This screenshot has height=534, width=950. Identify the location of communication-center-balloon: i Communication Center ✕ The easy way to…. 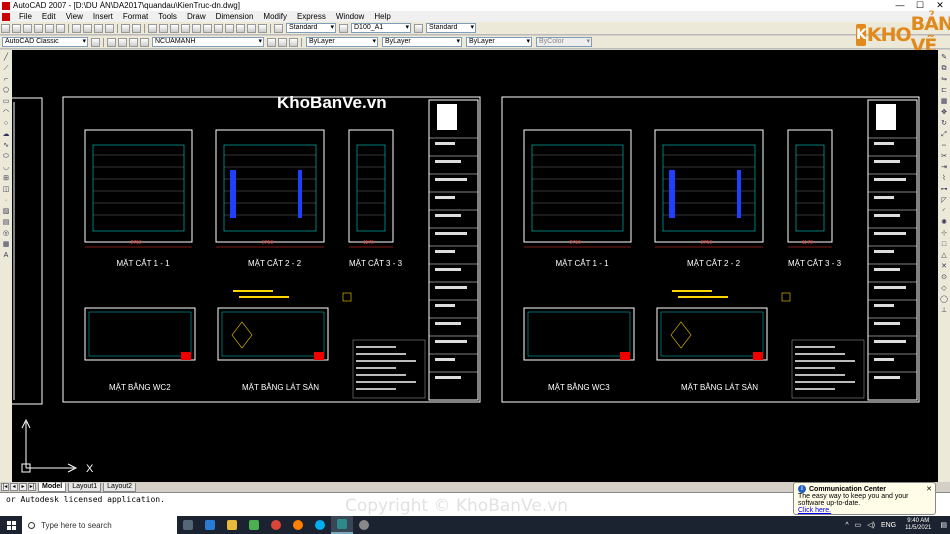
(864, 498).